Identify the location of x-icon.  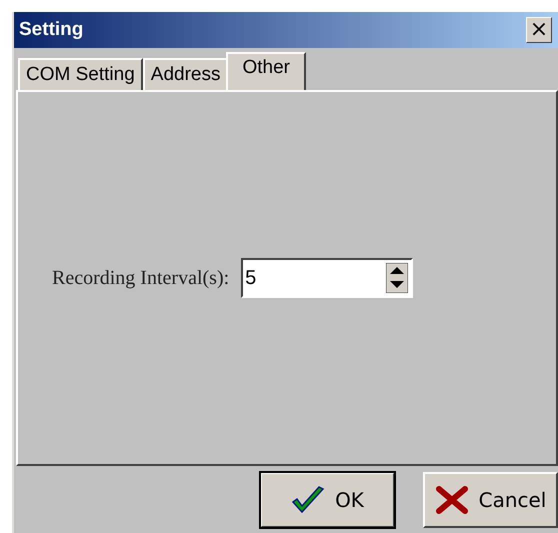
(451, 500).